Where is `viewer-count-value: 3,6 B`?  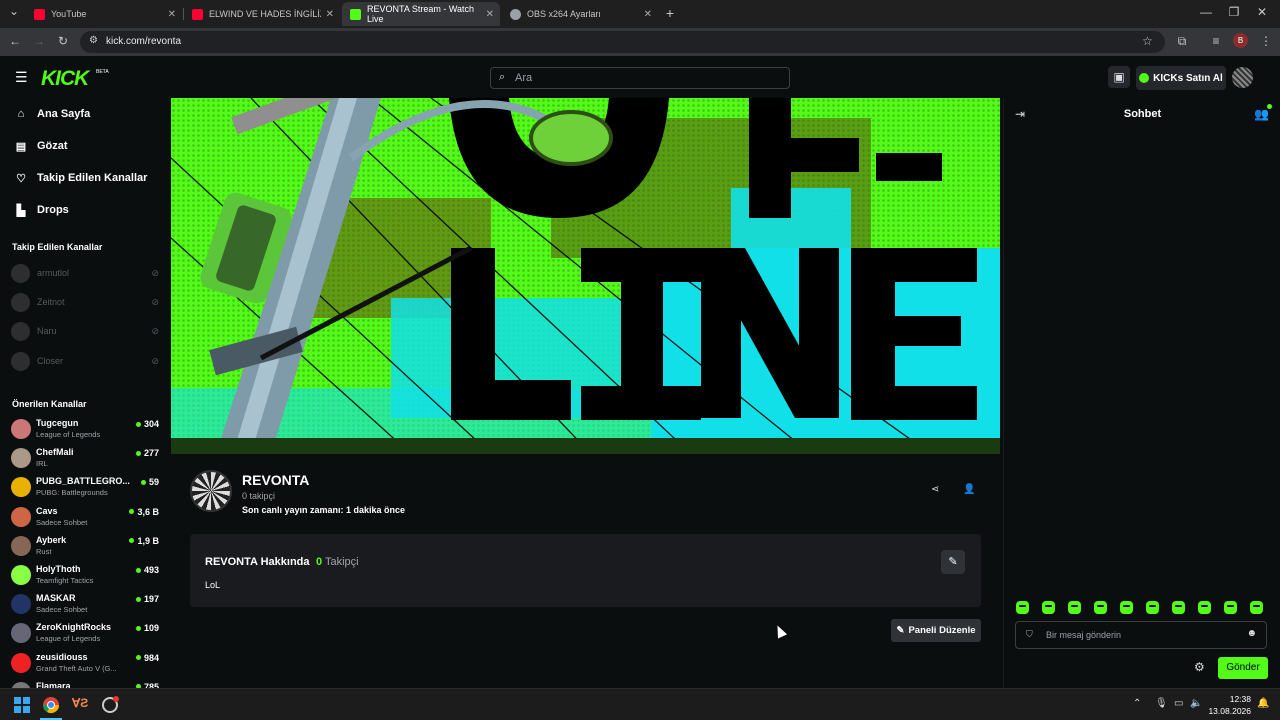 viewer-count-value: 3,6 B is located at coordinates (148, 511).